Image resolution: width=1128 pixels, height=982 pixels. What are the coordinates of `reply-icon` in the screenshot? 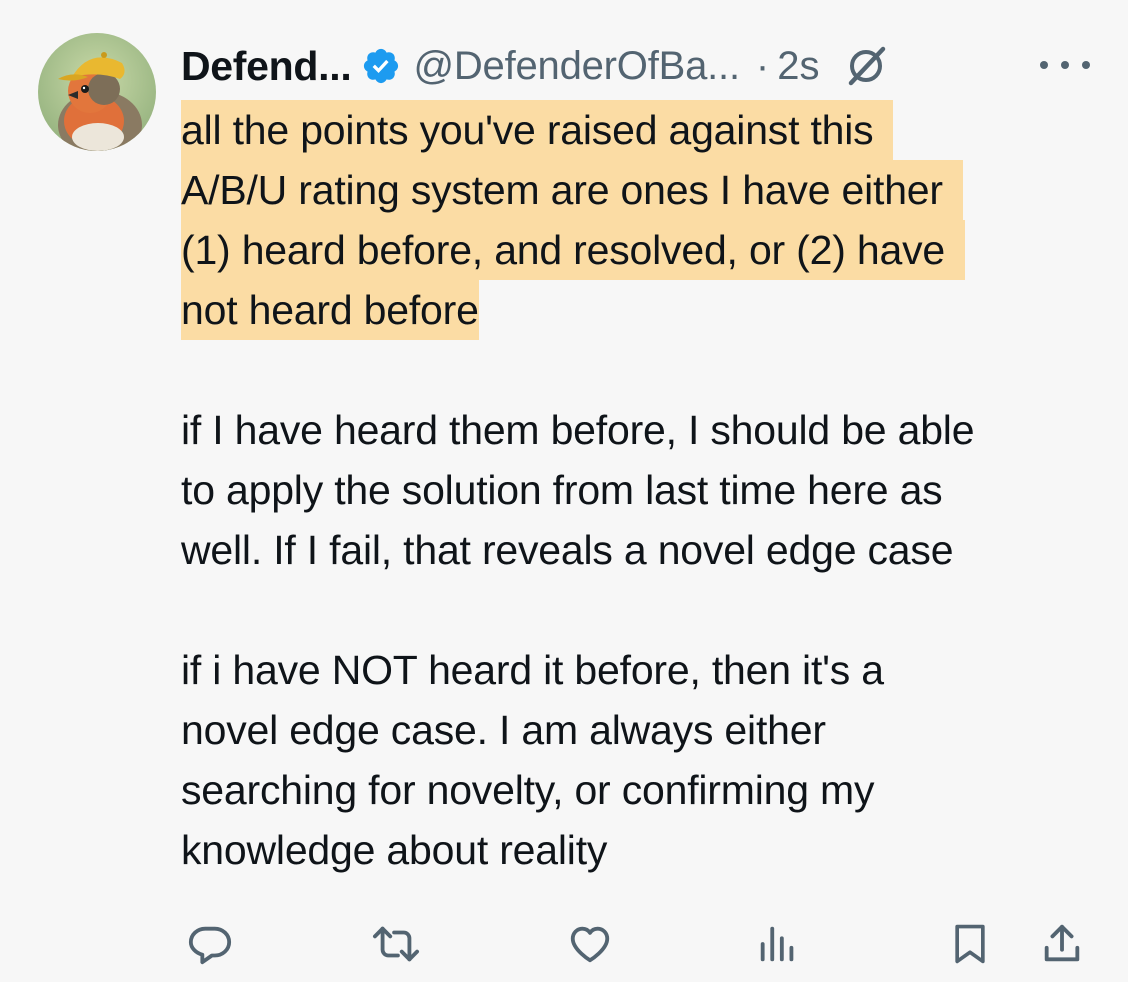 It's located at (210, 944).